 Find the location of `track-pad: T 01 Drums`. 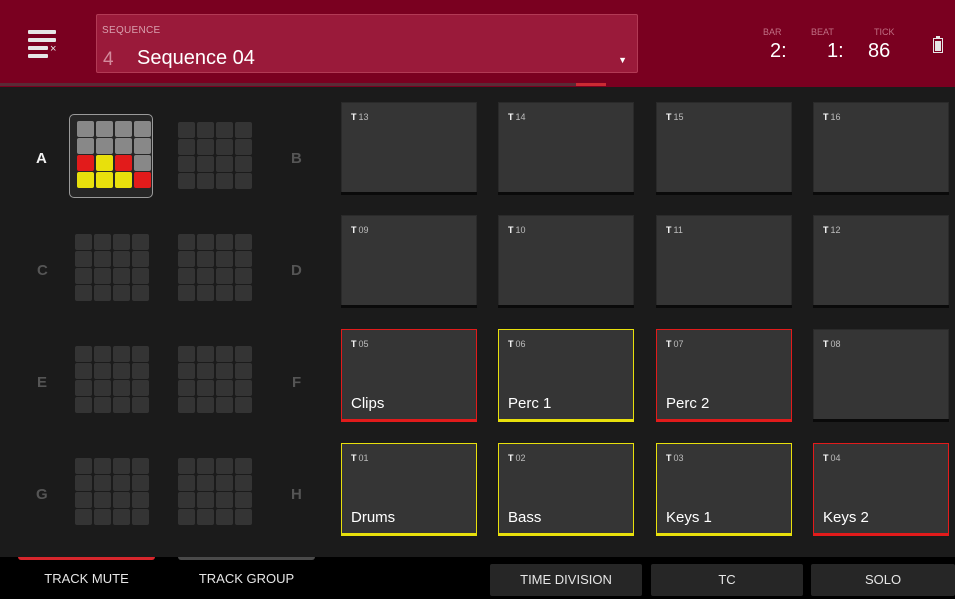

track-pad: T 01 Drums is located at coordinates (409, 489).